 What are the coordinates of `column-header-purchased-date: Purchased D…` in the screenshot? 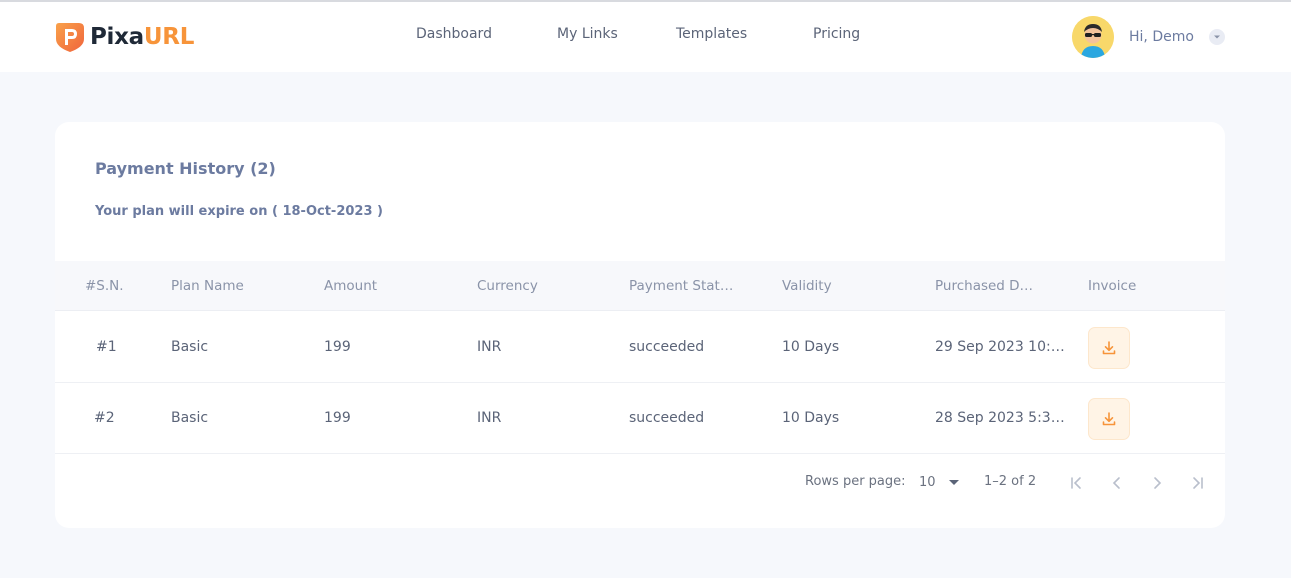 It's located at (1005, 286).